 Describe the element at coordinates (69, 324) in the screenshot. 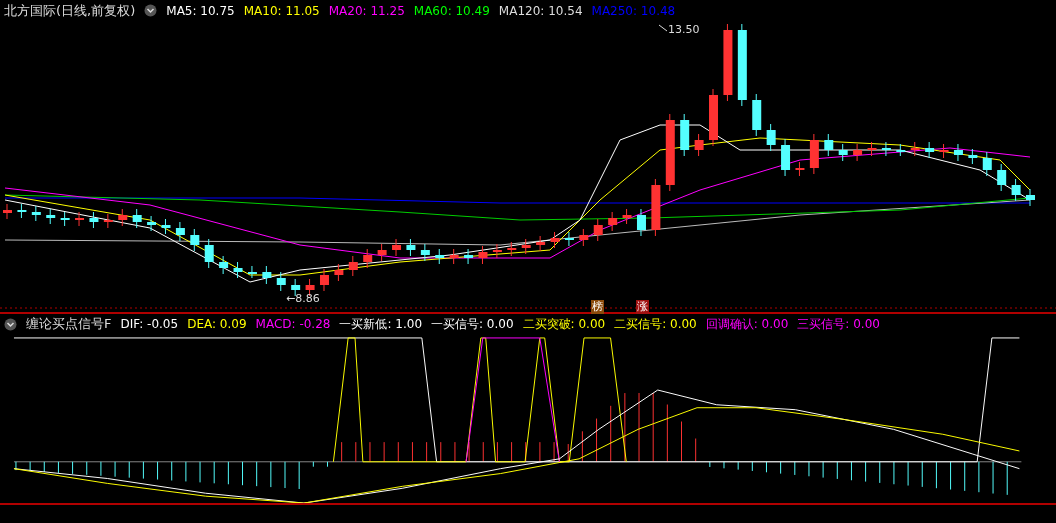

I see `indicator-title: 缠论买点信号F` at that location.